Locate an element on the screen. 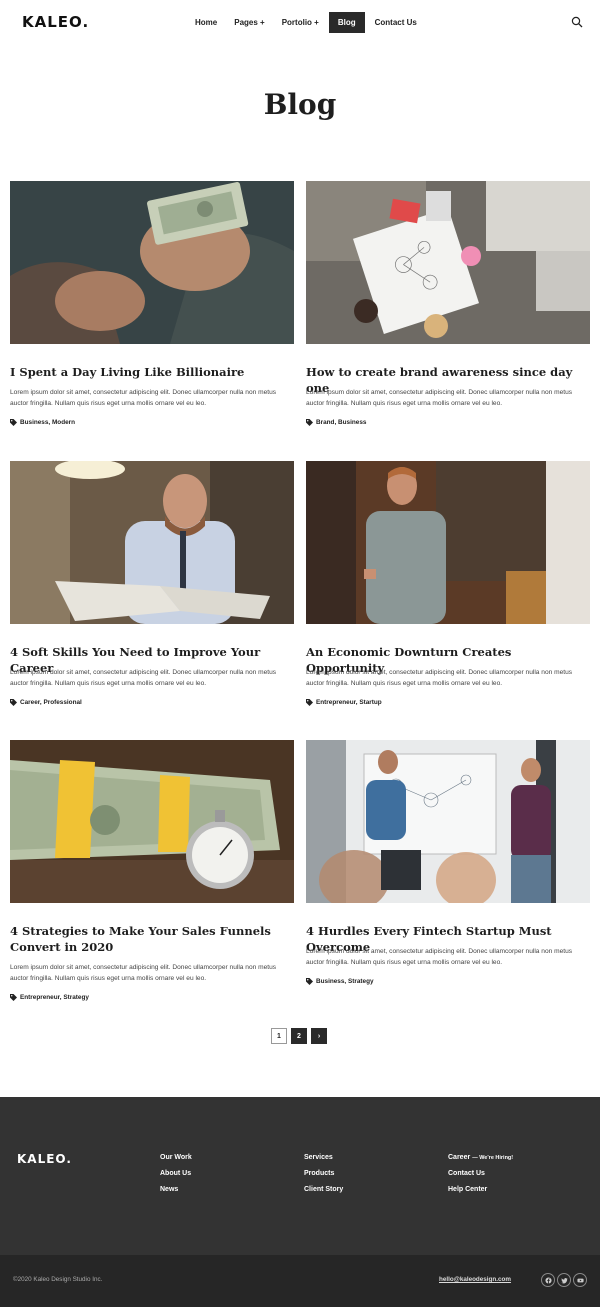 The width and height of the screenshot is (600, 1307). footer-link-client-story: Client Story is located at coordinates (323, 1189).